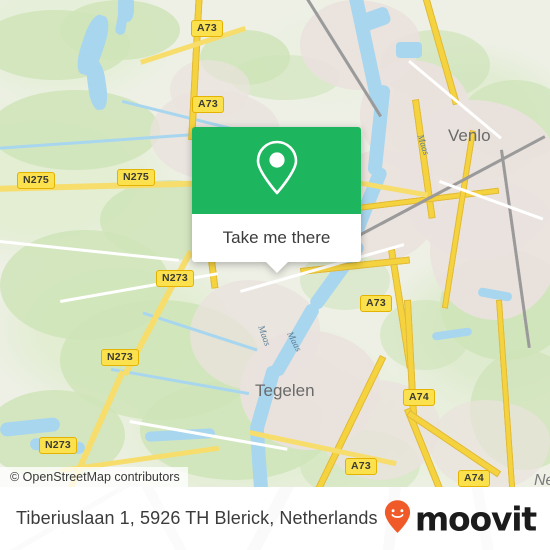  I want to click on map-place-label-venlo: Venlo, so click(469, 135).